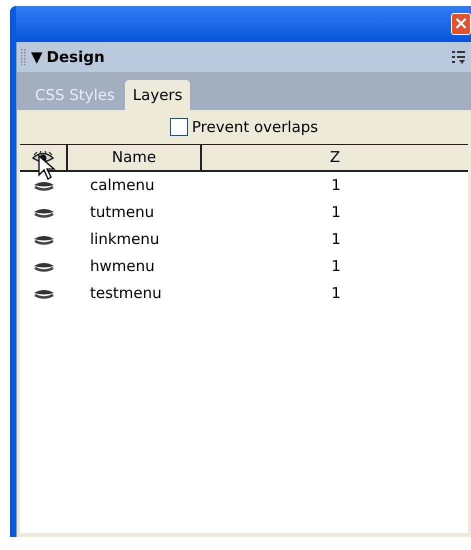 The image size is (471, 550). What do you see at coordinates (125, 239) in the screenshot?
I see `layer-name: linkmenu` at bounding box center [125, 239].